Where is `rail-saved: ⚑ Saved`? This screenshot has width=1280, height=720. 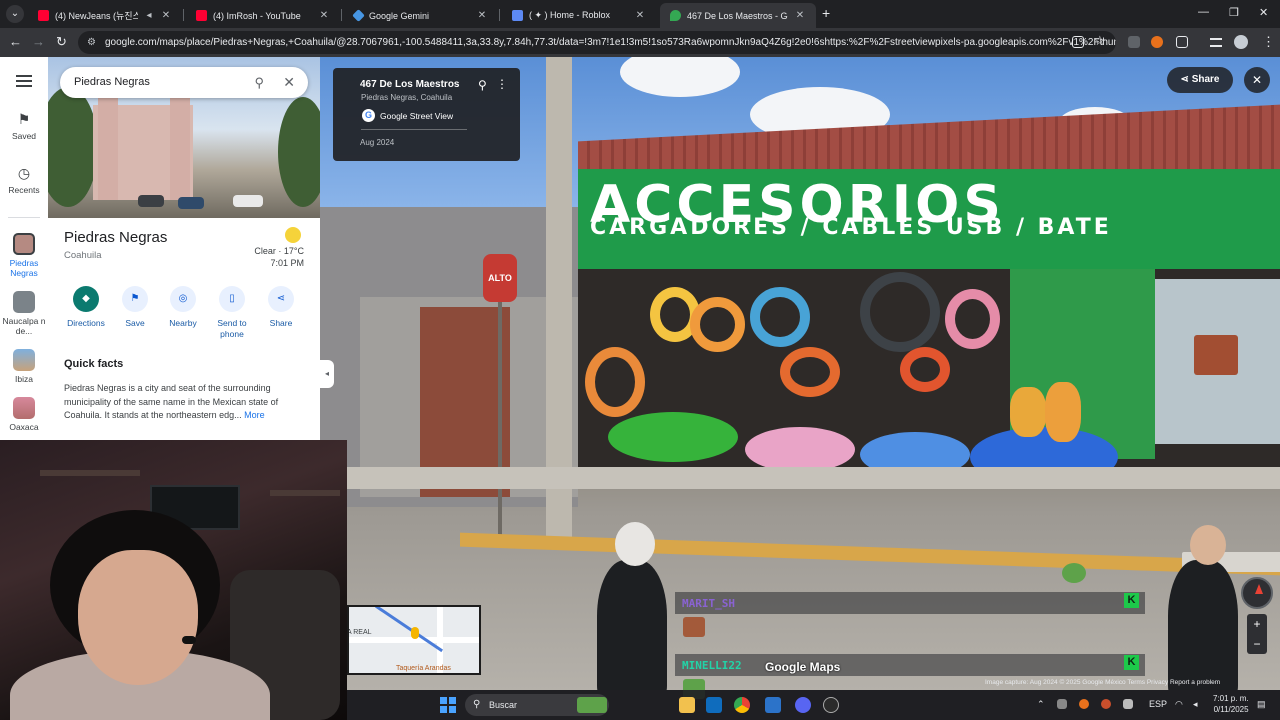
rail-saved: ⚑ Saved is located at coordinates (24, 126).